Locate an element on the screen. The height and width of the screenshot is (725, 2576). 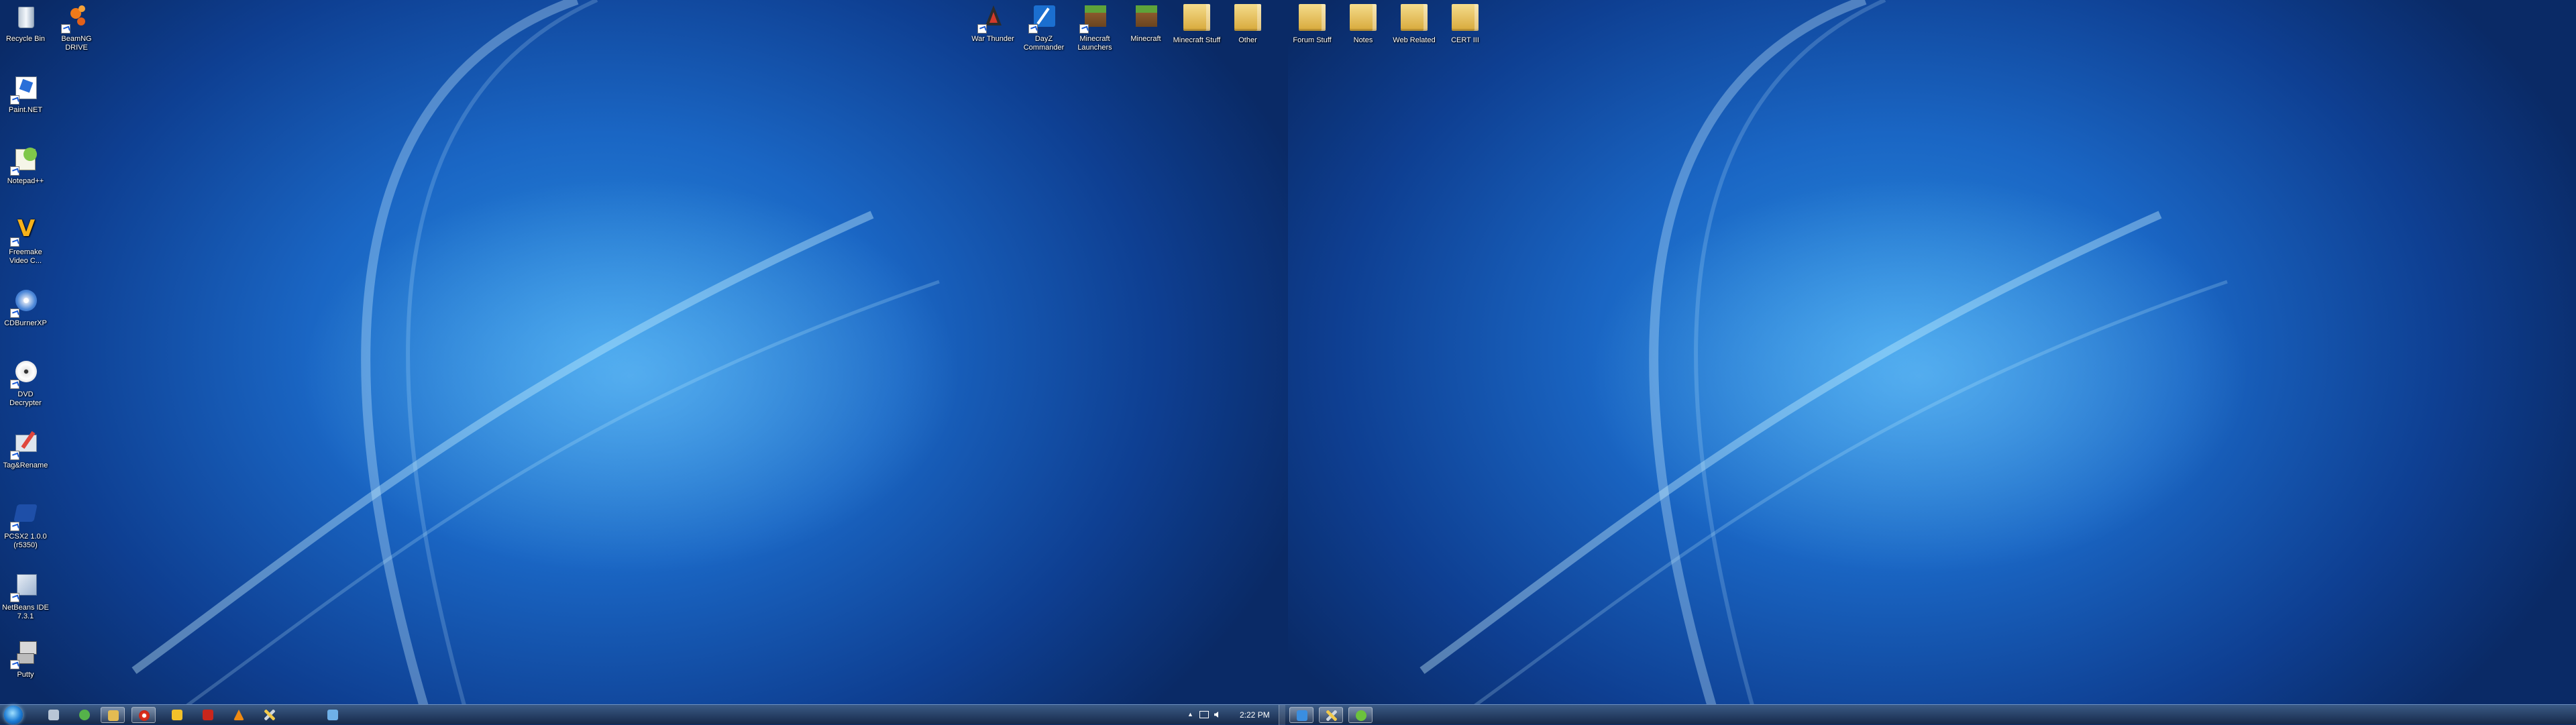
browser-icon is located at coordinates (144, 715).